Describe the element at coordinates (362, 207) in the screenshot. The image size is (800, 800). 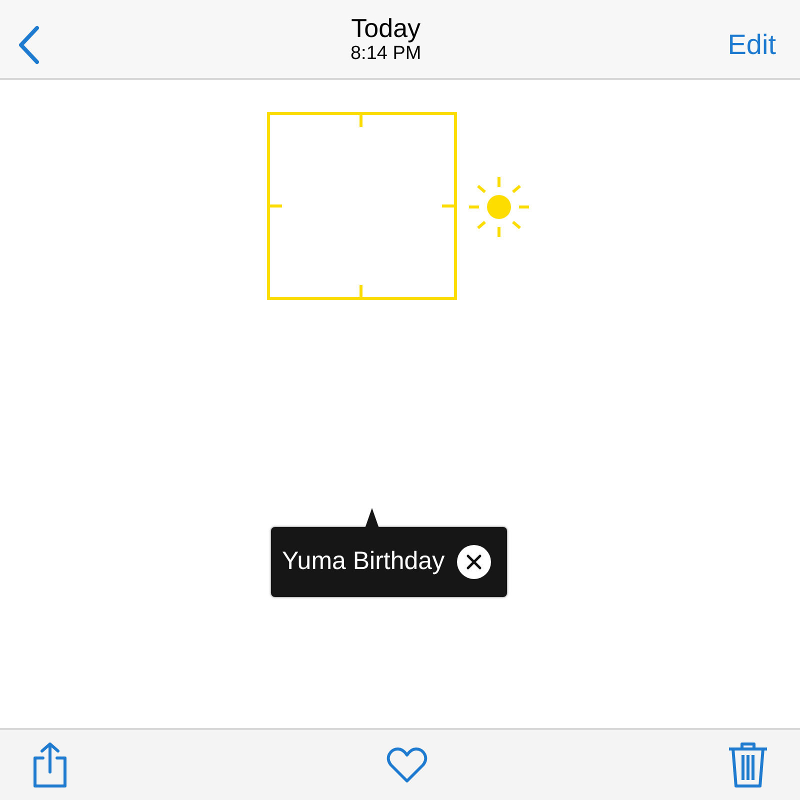
I see `face-frame-icon` at that location.